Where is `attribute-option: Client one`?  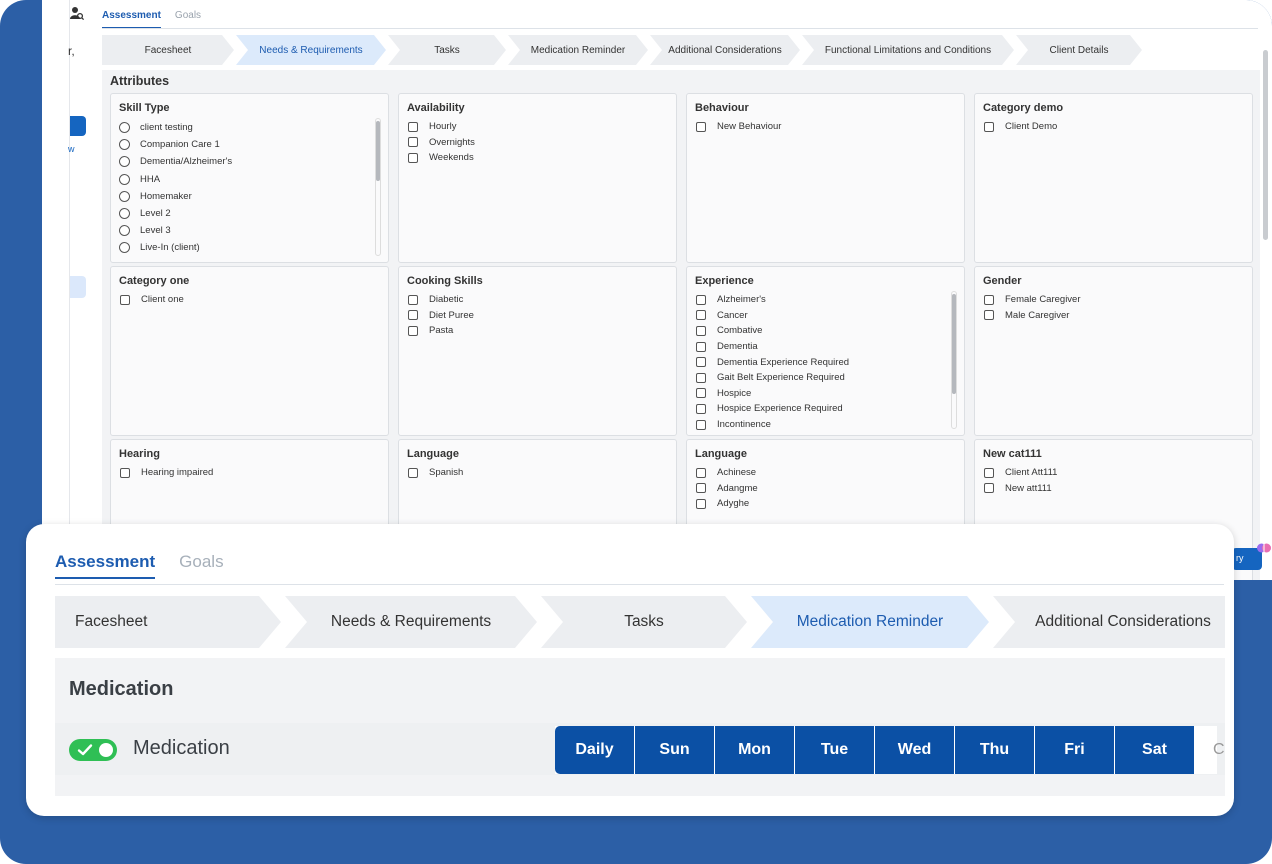
attribute-option: Client one is located at coordinates (253, 300).